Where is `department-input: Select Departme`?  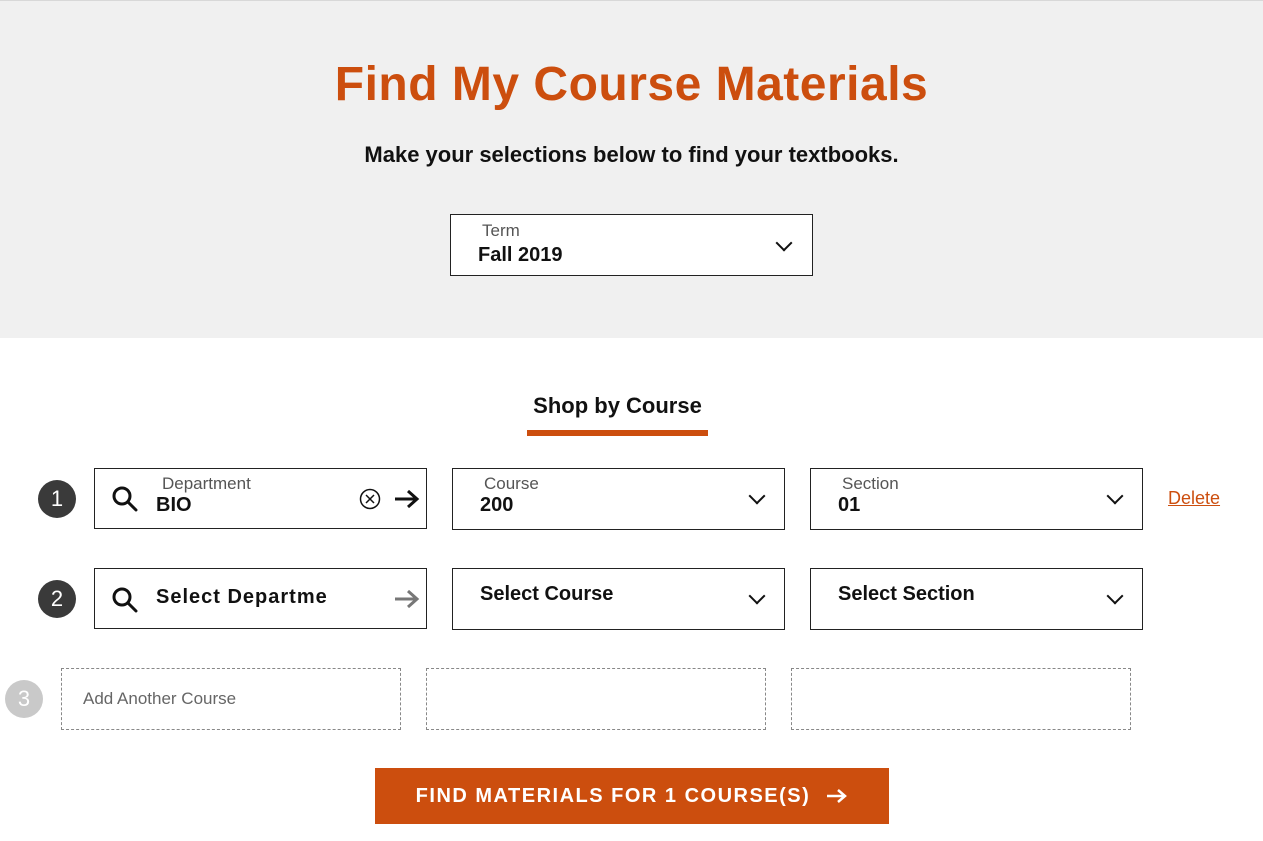 department-input: Select Departme is located at coordinates (260, 598).